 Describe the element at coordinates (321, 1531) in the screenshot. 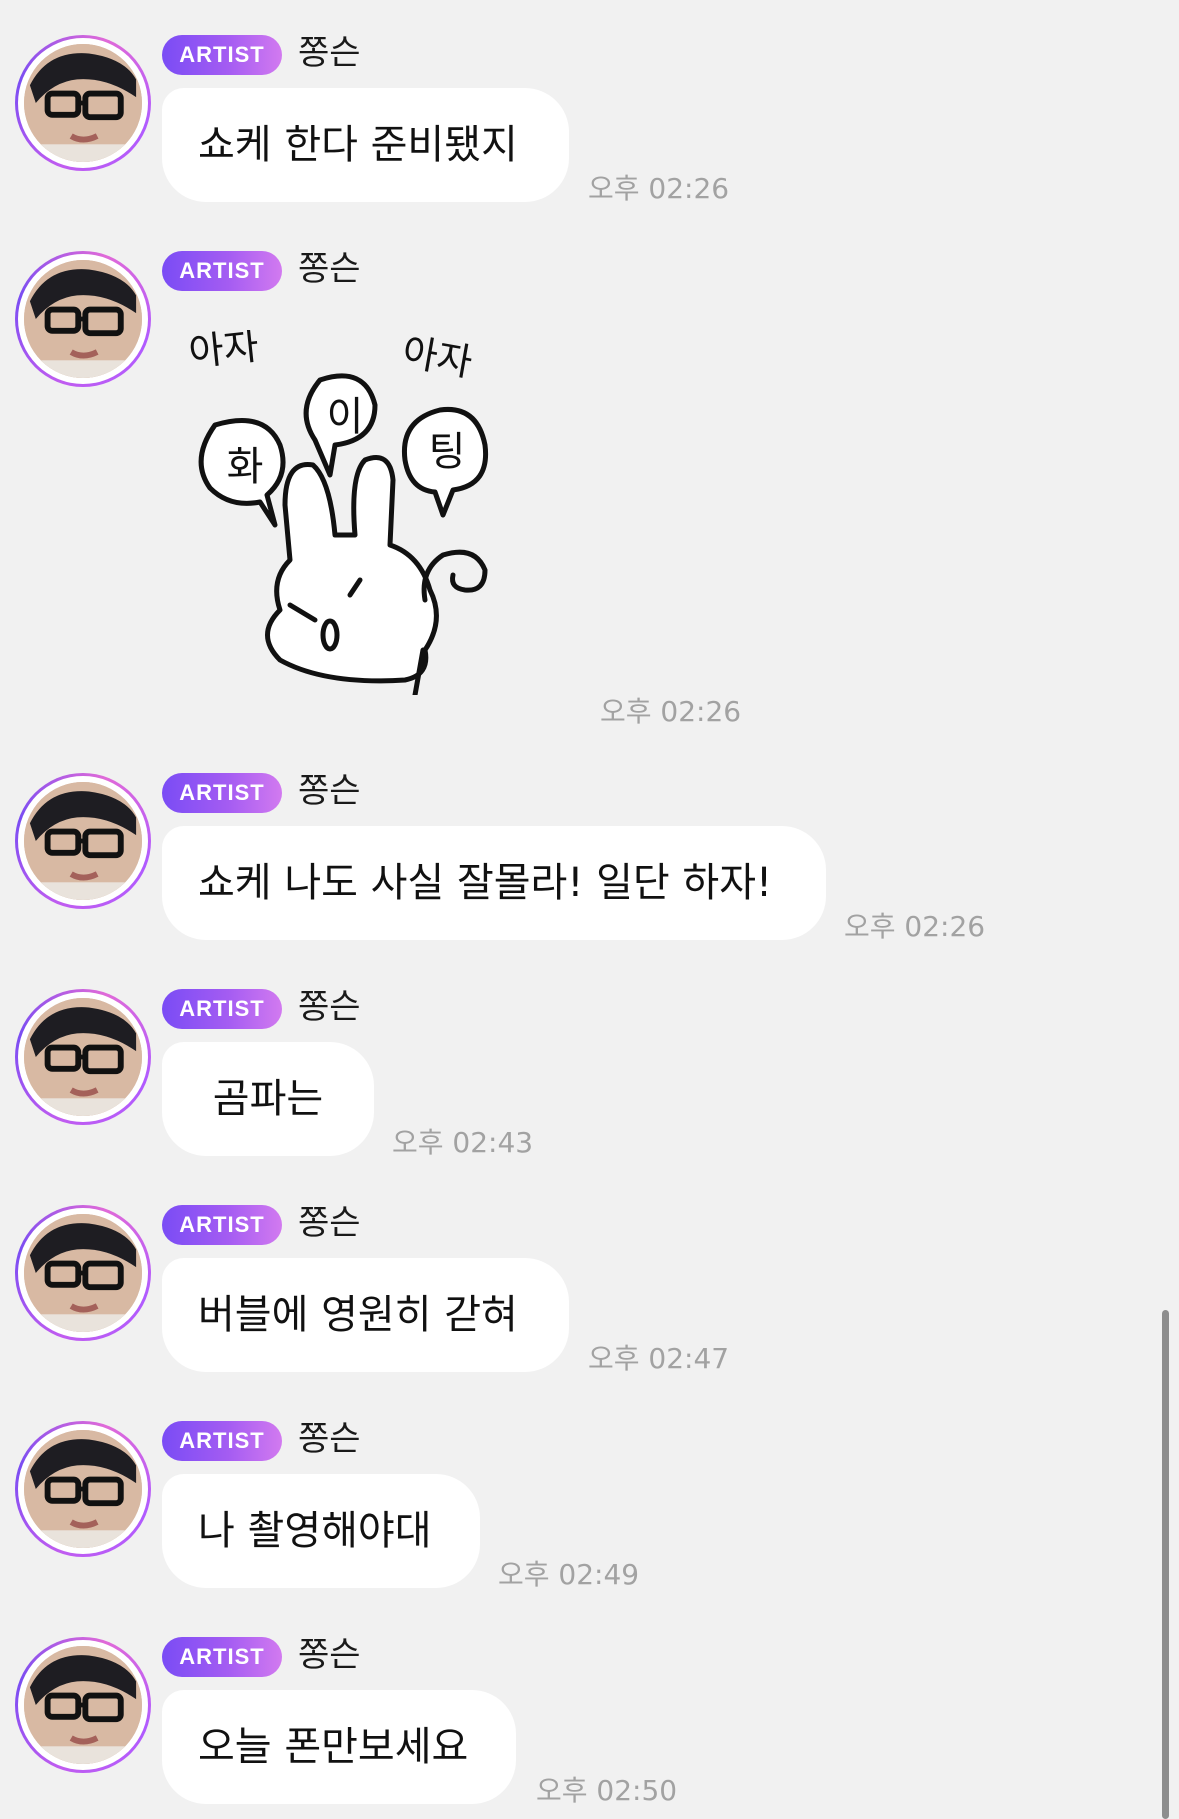

I see `message-bubble: 나 촬영해야대` at that location.